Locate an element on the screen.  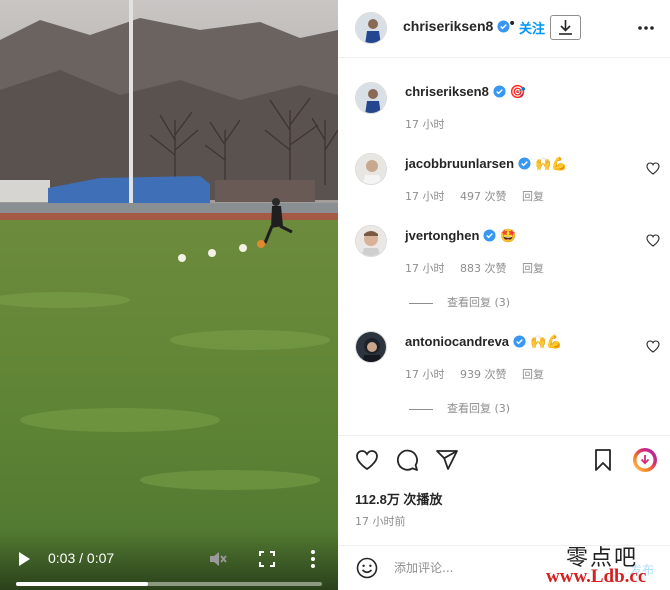
comment-icon is located at coordinates (407, 460).